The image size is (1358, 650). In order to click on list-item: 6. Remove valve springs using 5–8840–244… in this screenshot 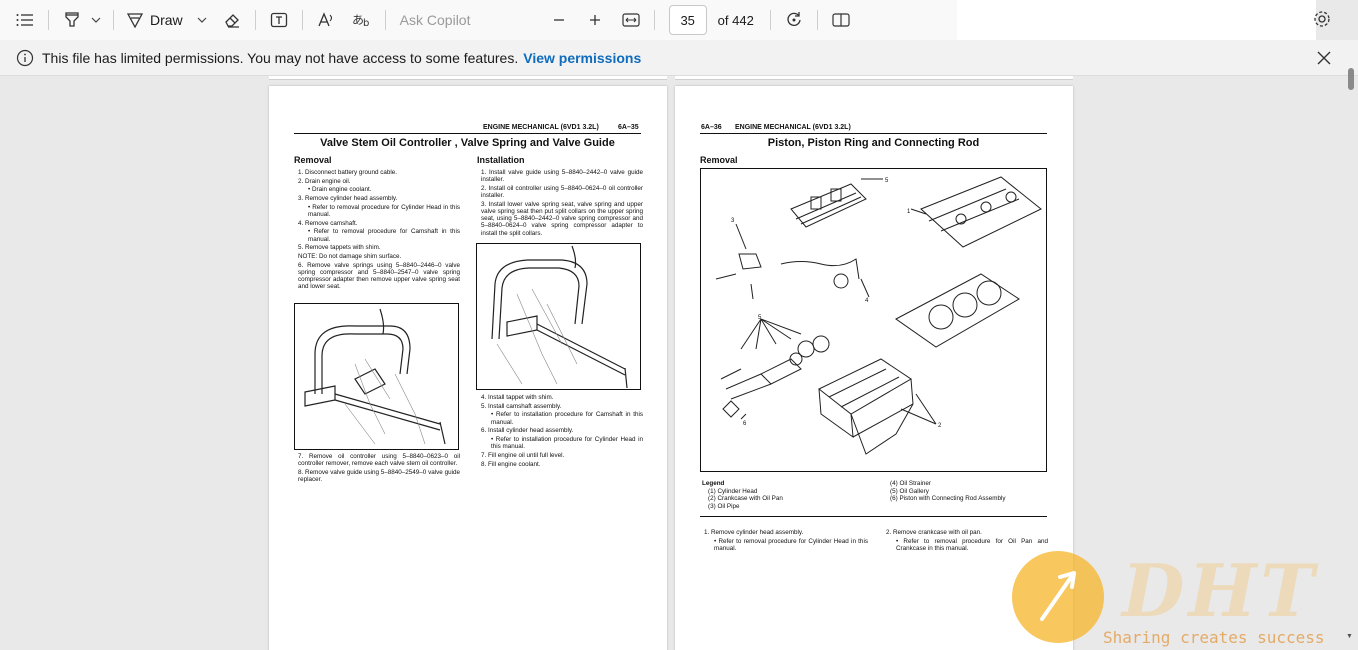, I will do `click(379, 276)`.